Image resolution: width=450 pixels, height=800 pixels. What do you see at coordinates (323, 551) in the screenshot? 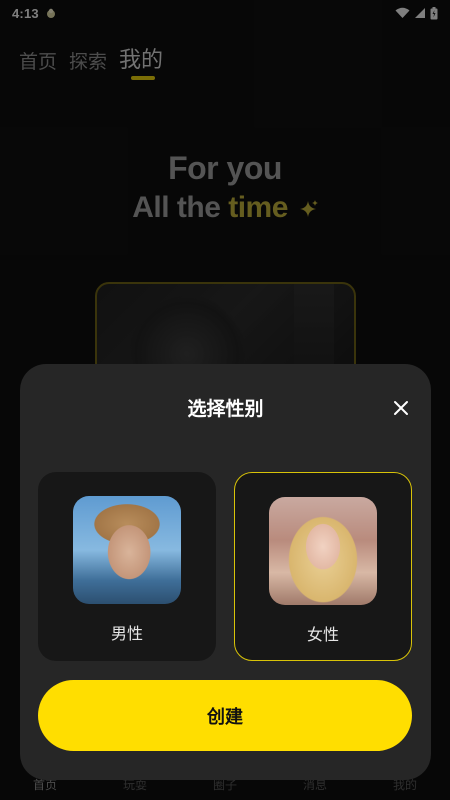
I see `female-avatar` at bounding box center [323, 551].